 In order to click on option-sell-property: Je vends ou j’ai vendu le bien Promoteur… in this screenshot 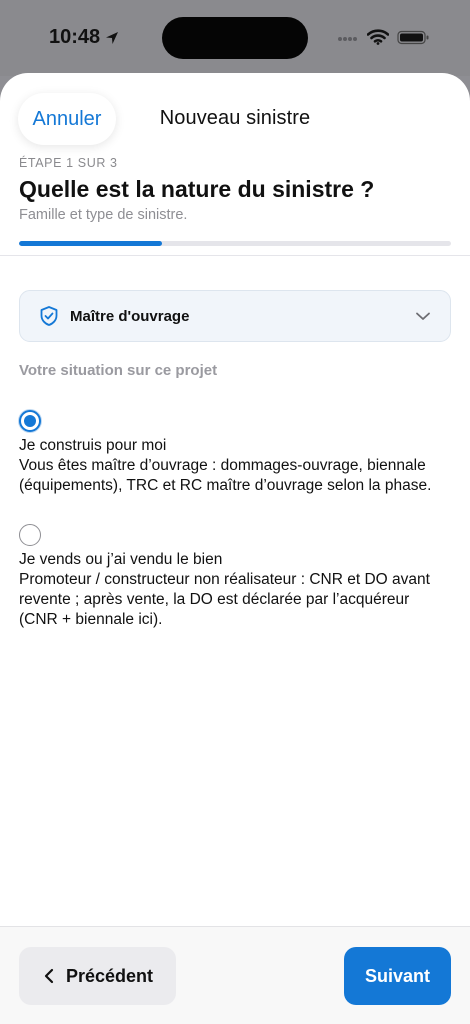, I will do `click(235, 577)`.